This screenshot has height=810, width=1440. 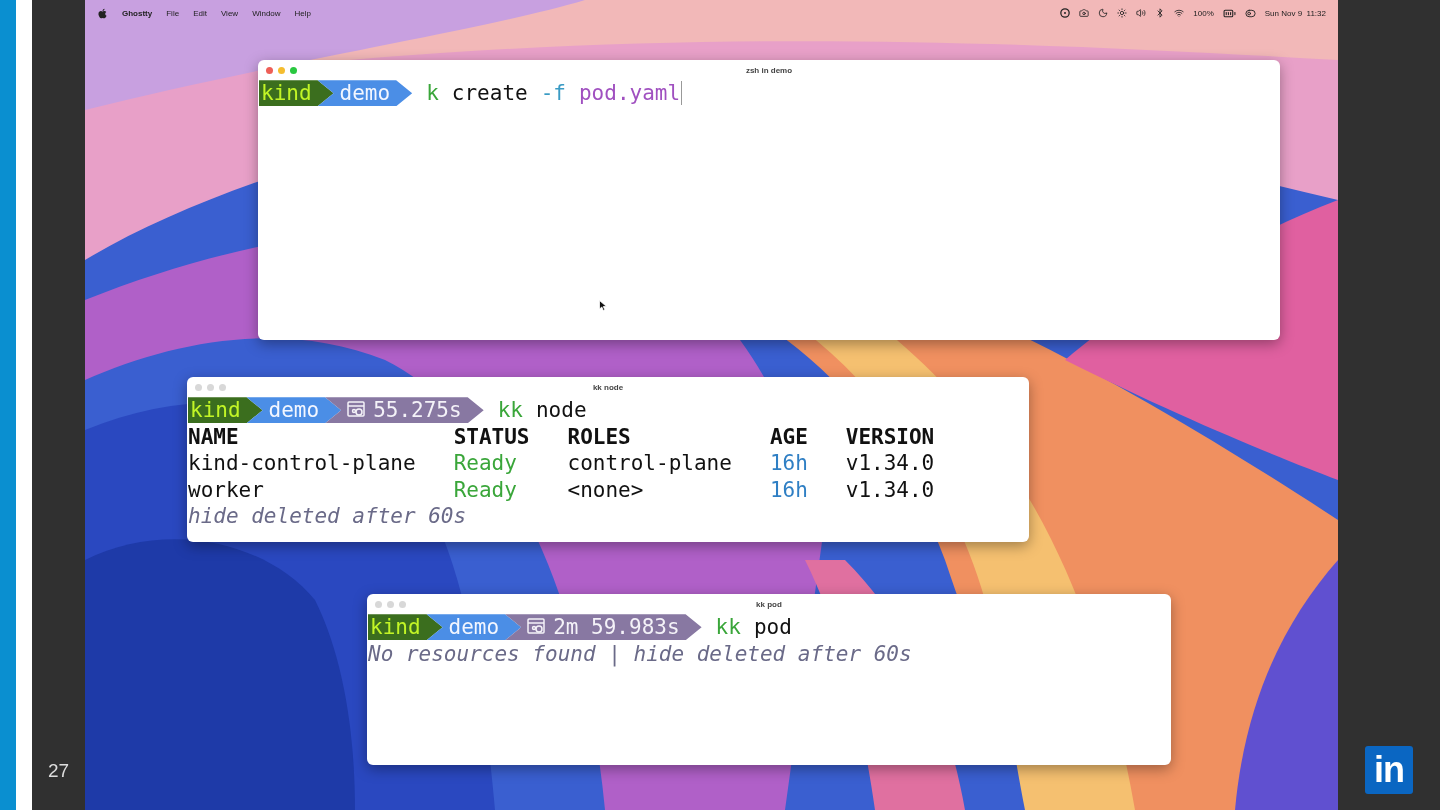 What do you see at coordinates (608, 387) in the screenshot?
I see `window-title: kk node` at bounding box center [608, 387].